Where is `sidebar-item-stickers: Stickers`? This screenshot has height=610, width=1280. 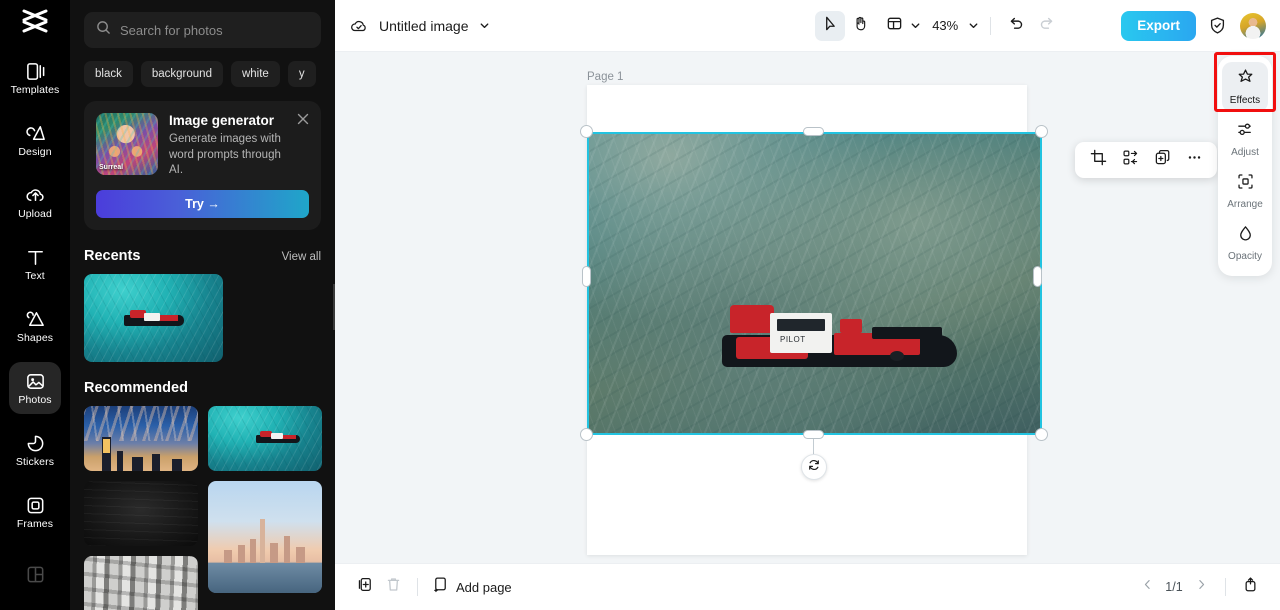 sidebar-item-stickers: Stickers is located at coordinates (35, 450).